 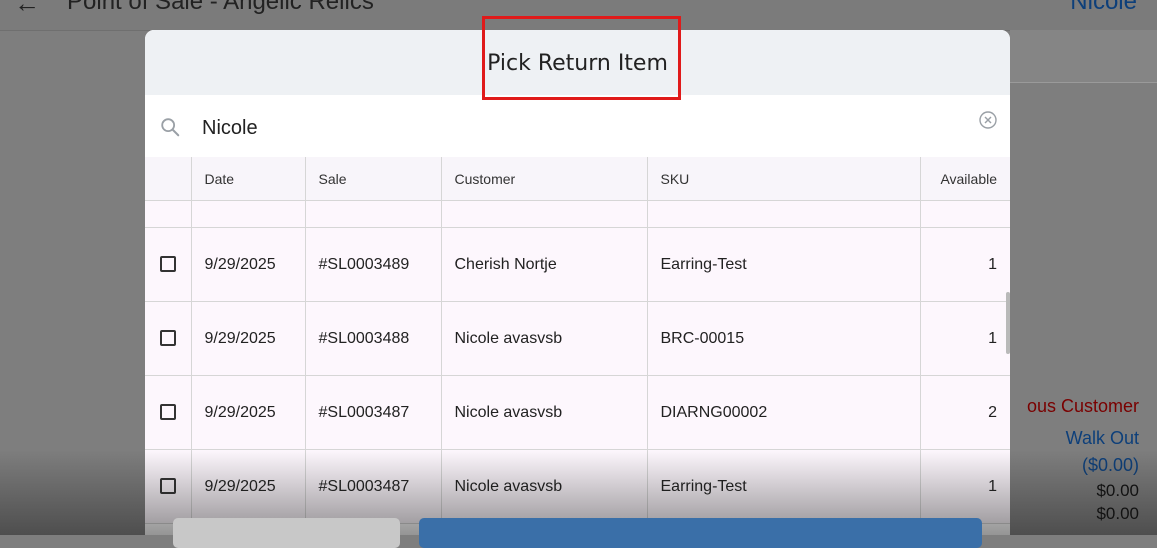 I want to click on customer-label: ous Customer, so click(x=1082, y=406).